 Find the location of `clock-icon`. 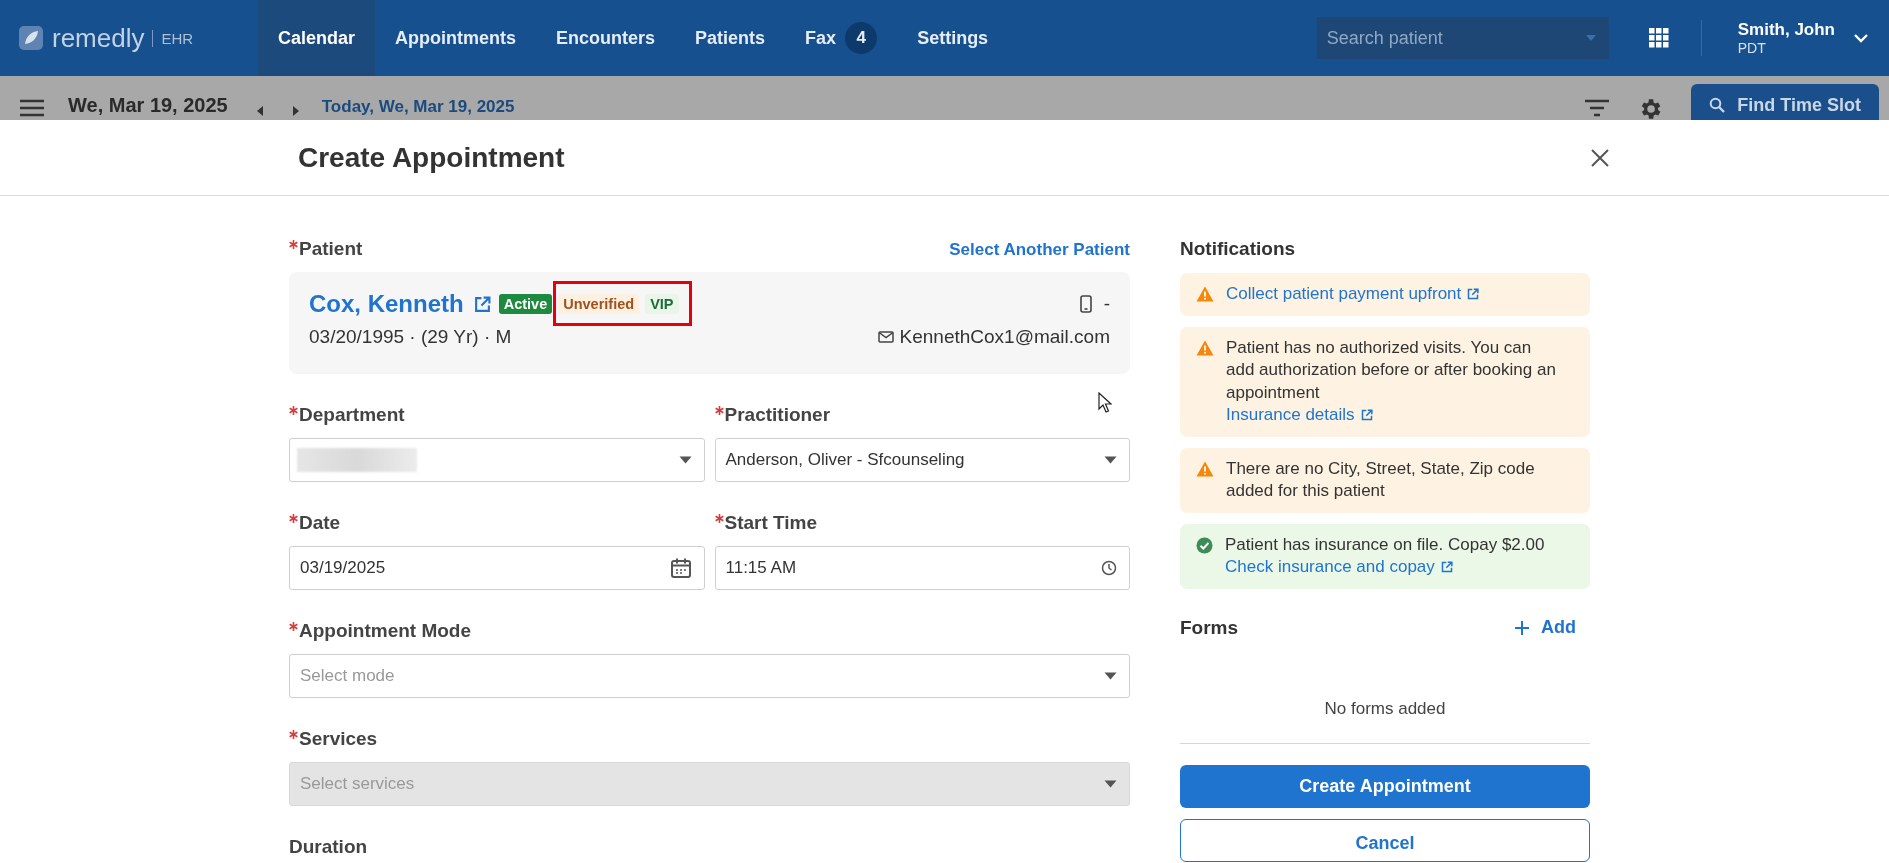

clock-icon is located at coordinates (1109, 568).